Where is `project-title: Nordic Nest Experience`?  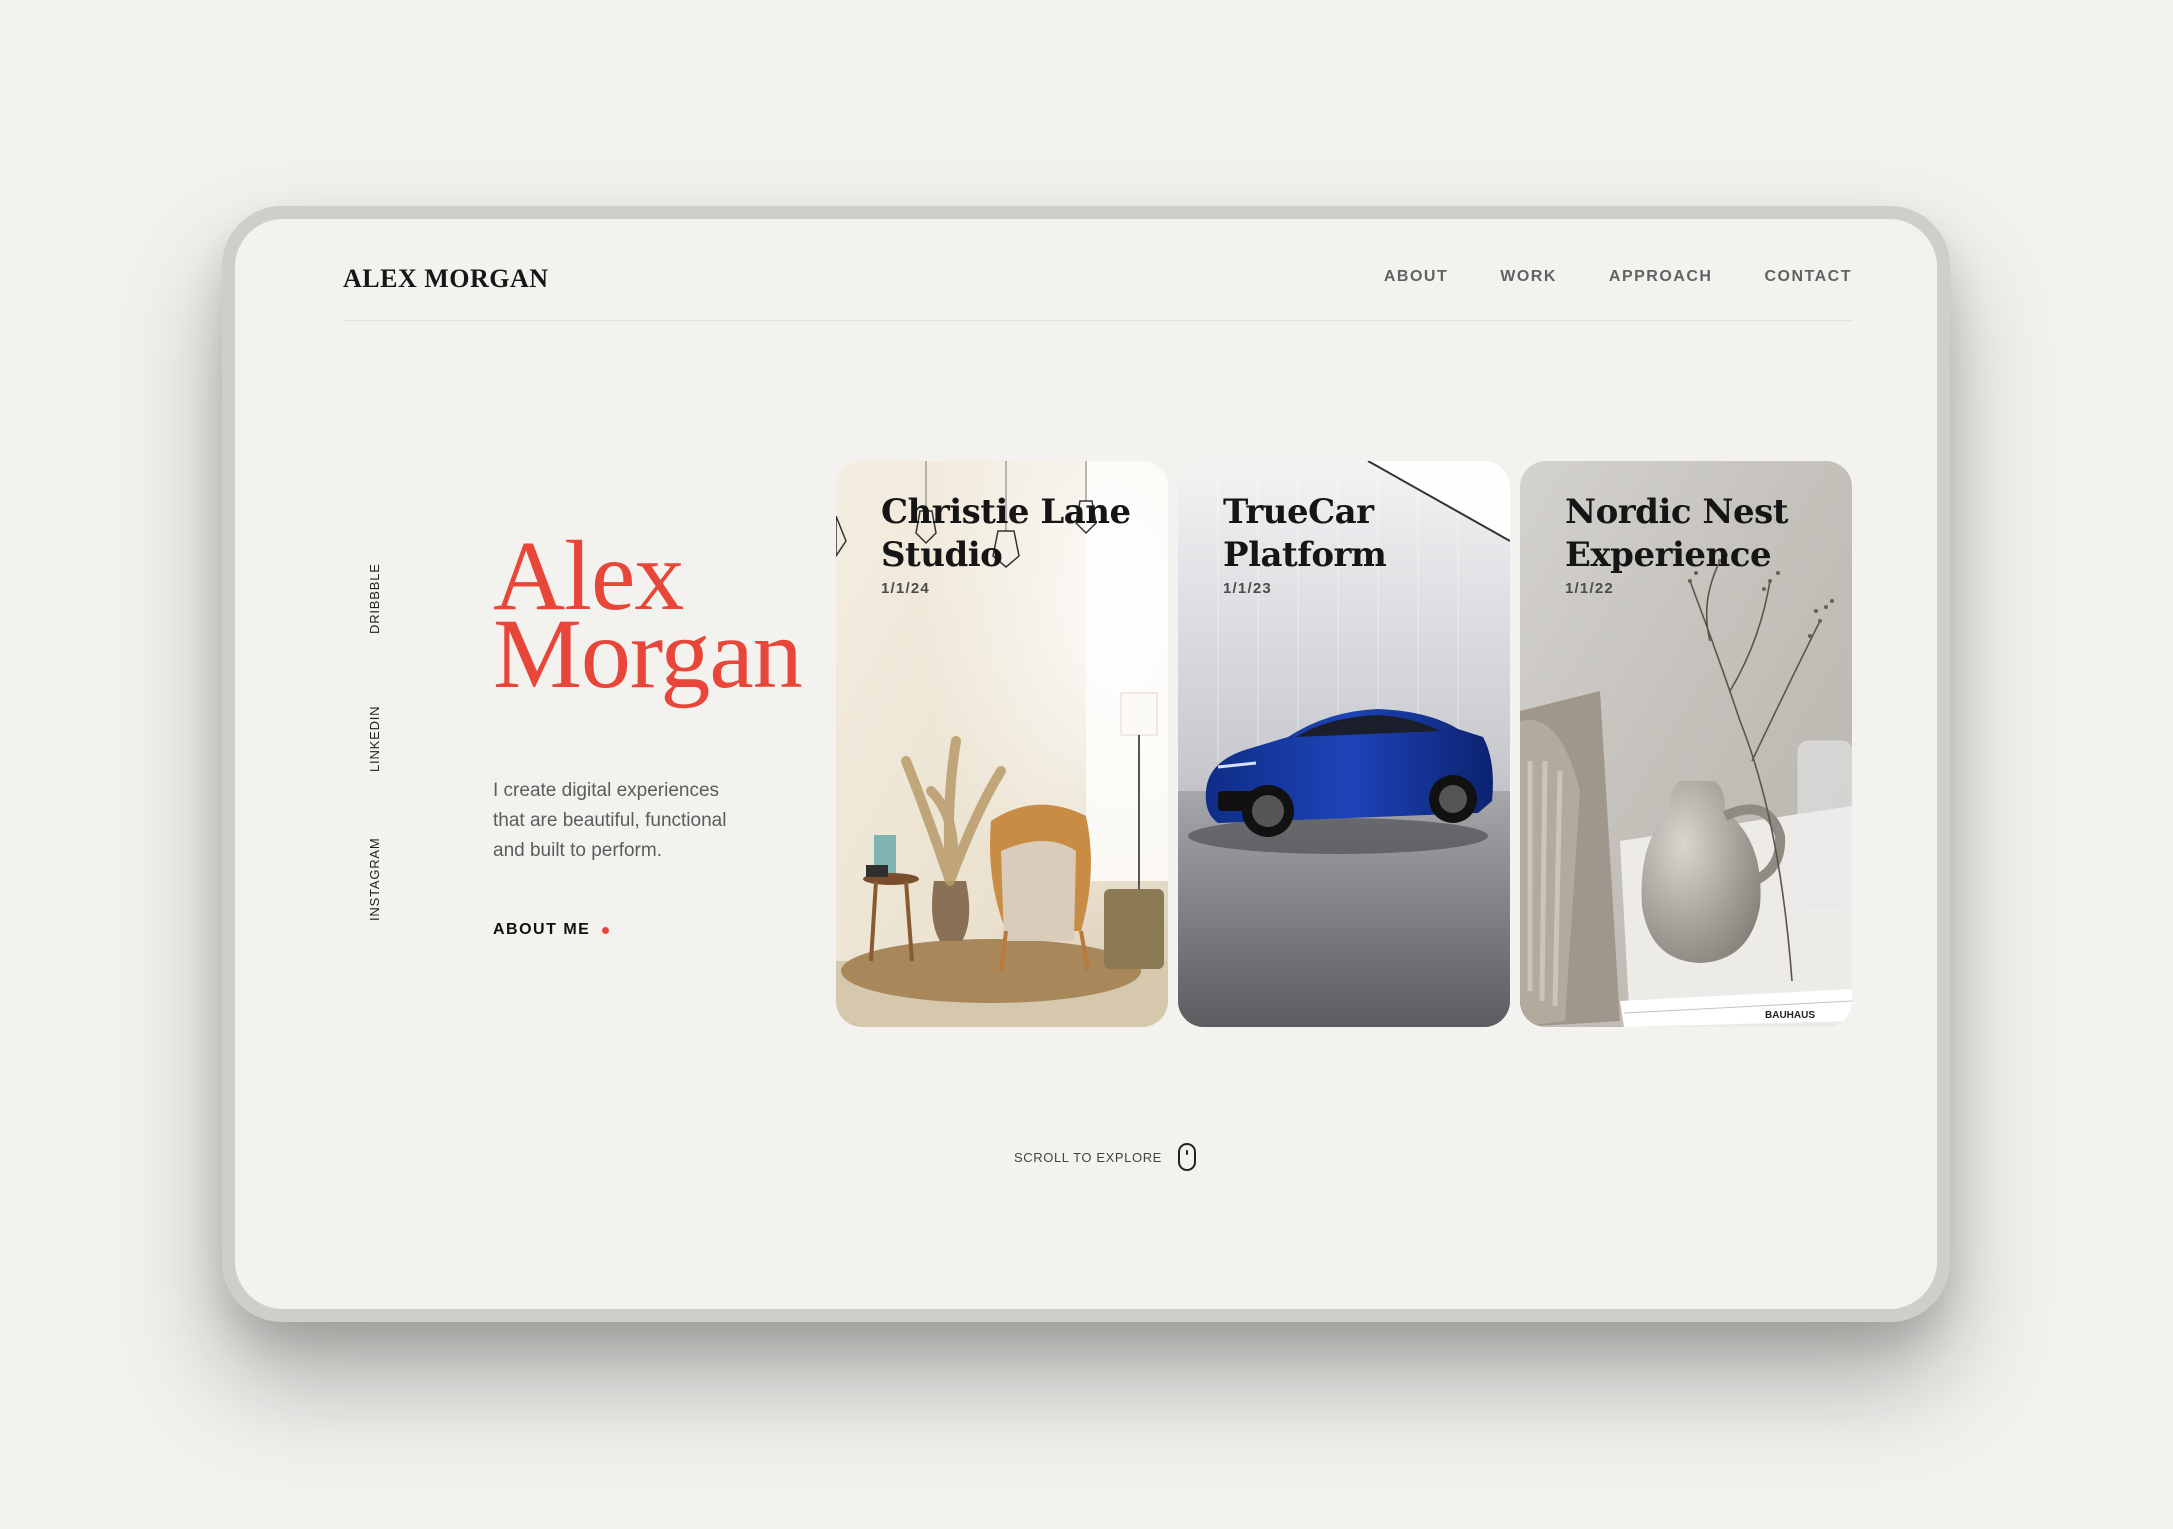
project-title: Nordic Nest Experience is located at coordinates (1676, 534).